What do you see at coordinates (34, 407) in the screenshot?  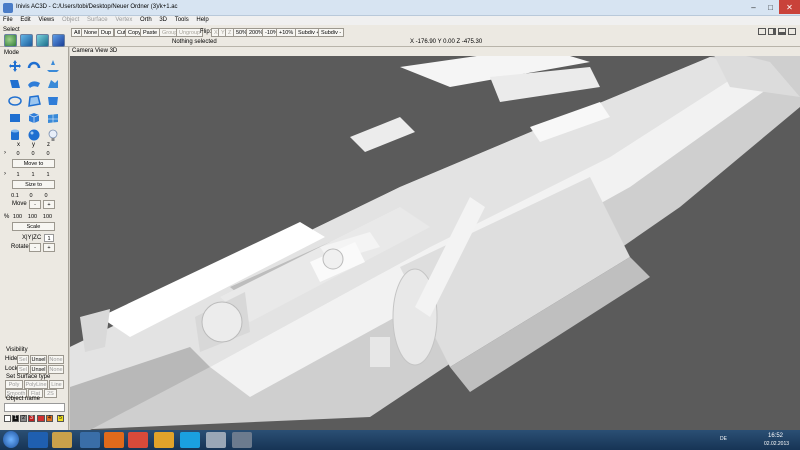 I see `object-name-input` at bounding box center [34, 407].